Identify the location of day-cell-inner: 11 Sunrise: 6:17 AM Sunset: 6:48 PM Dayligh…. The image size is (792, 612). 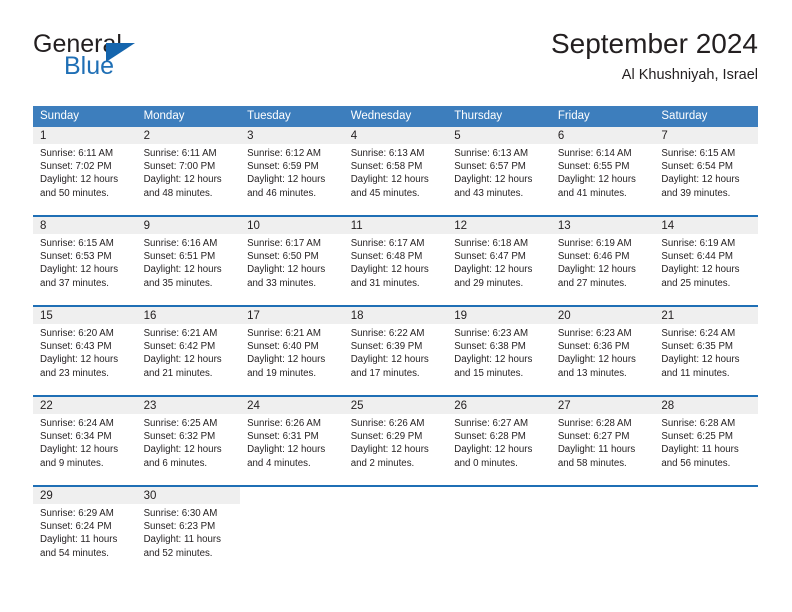
(395, 261).